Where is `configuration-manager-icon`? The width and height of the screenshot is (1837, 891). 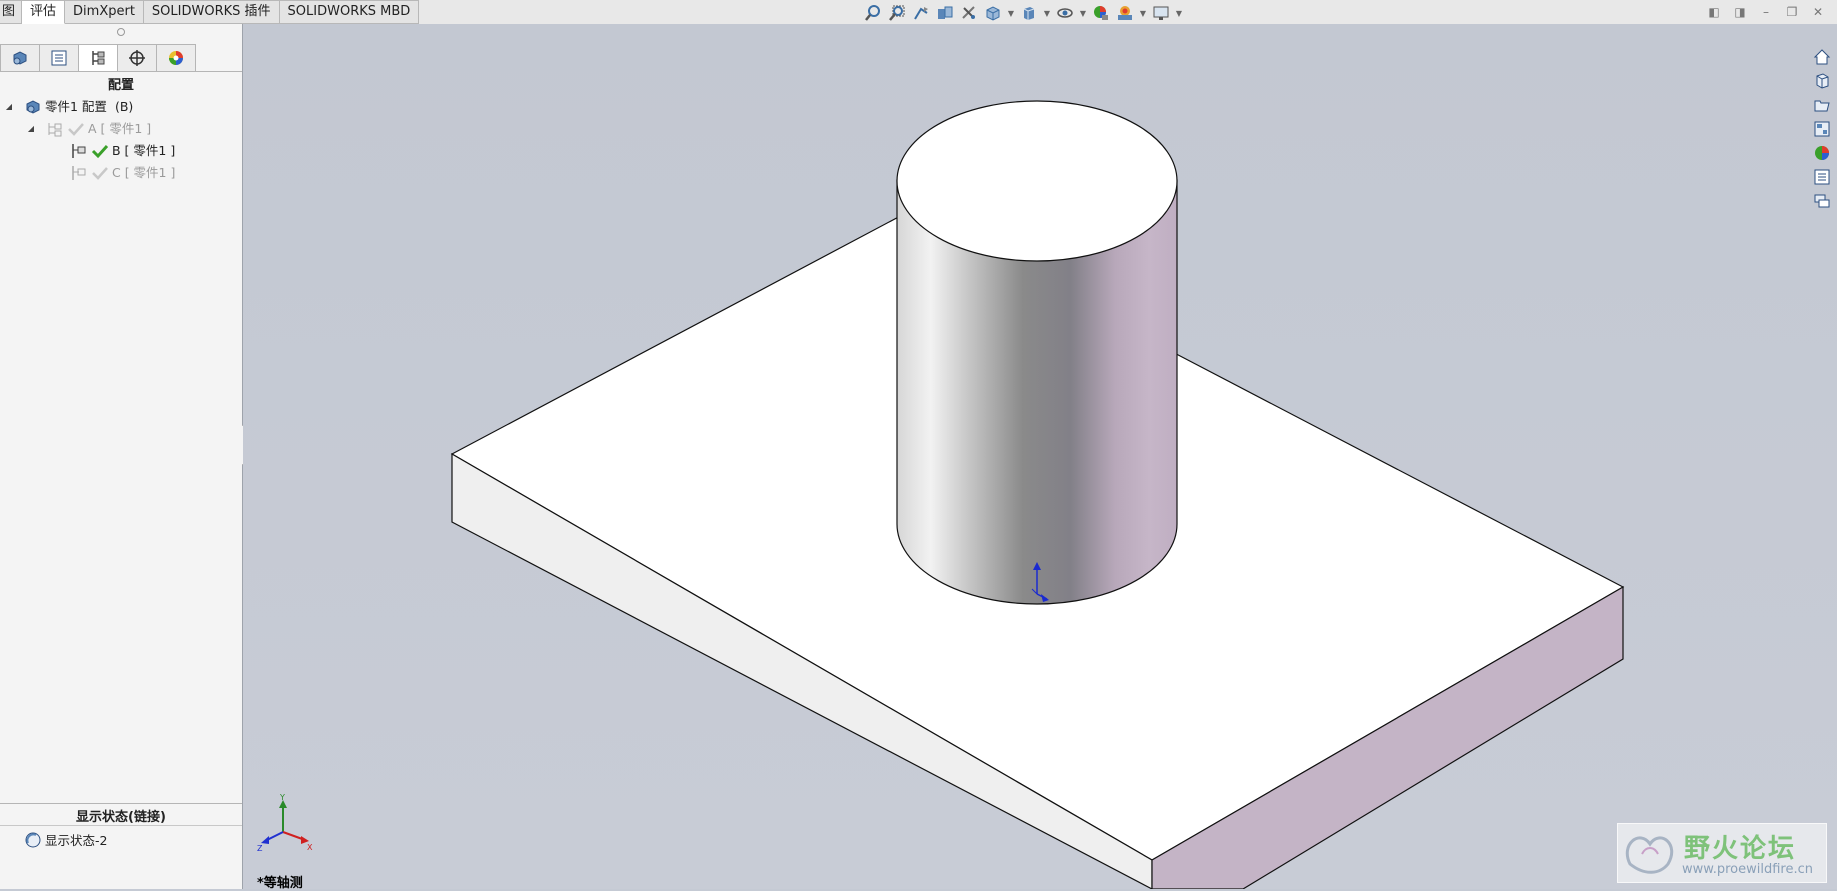 configuration-manager-icon is located at coordinates (97, 58).